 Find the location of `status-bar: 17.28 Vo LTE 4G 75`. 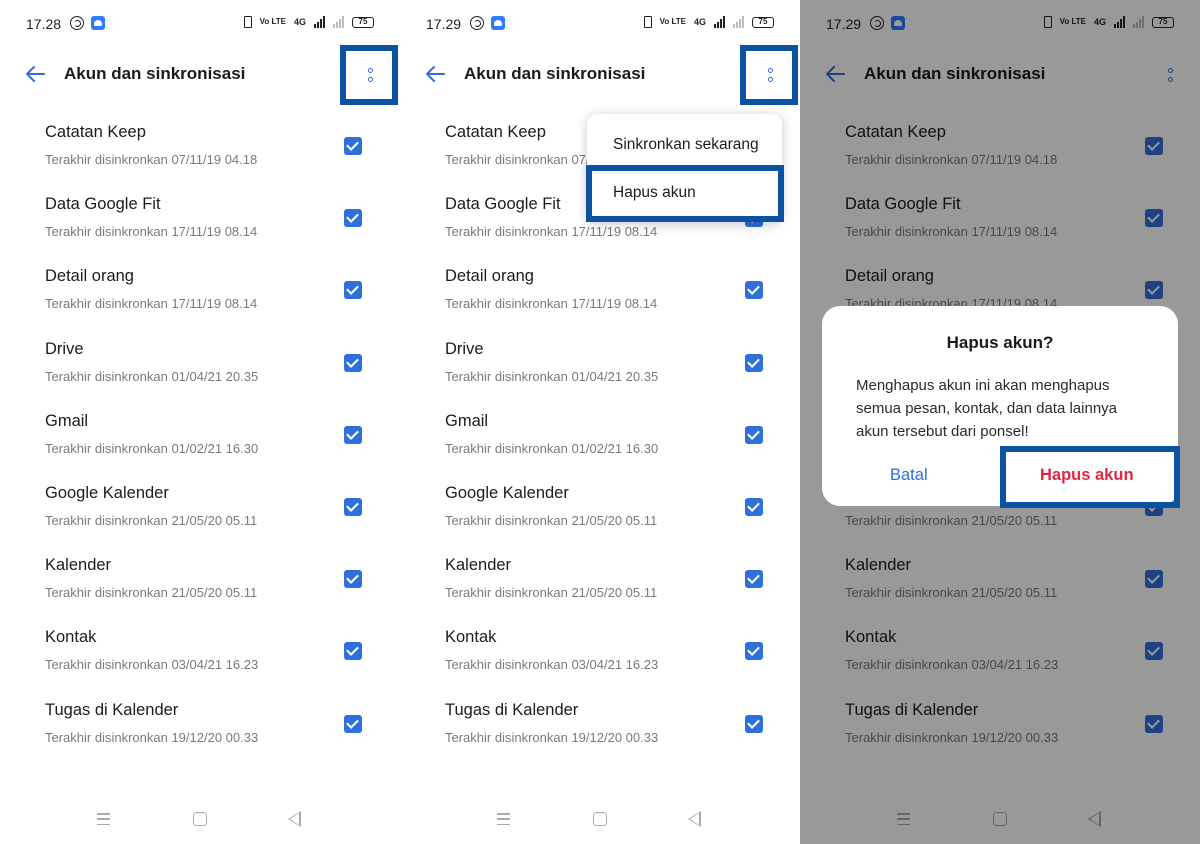

status-bar: 17.28 Vo LTE 4G 75 is located at coordinates (200, 24).